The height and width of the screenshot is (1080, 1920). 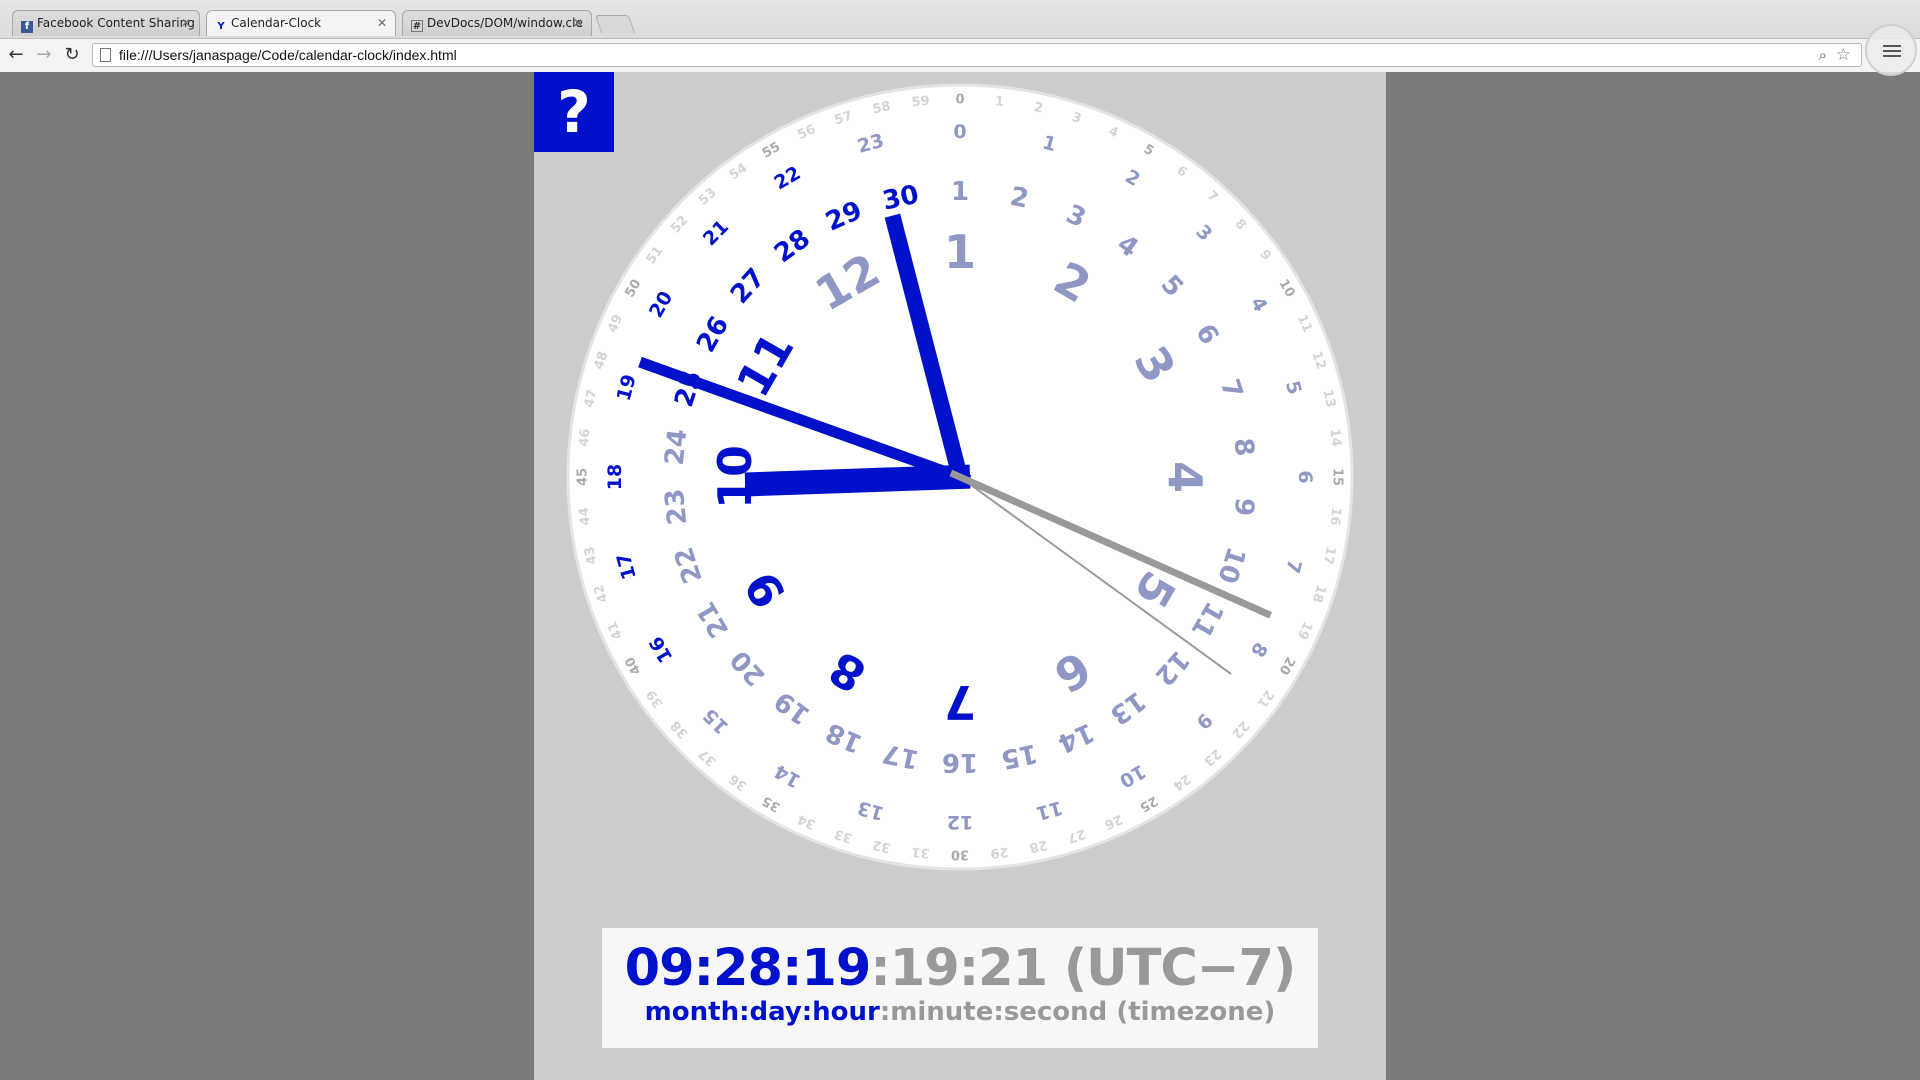 I want to click on day-label: 16, so click(x=960, y=762).